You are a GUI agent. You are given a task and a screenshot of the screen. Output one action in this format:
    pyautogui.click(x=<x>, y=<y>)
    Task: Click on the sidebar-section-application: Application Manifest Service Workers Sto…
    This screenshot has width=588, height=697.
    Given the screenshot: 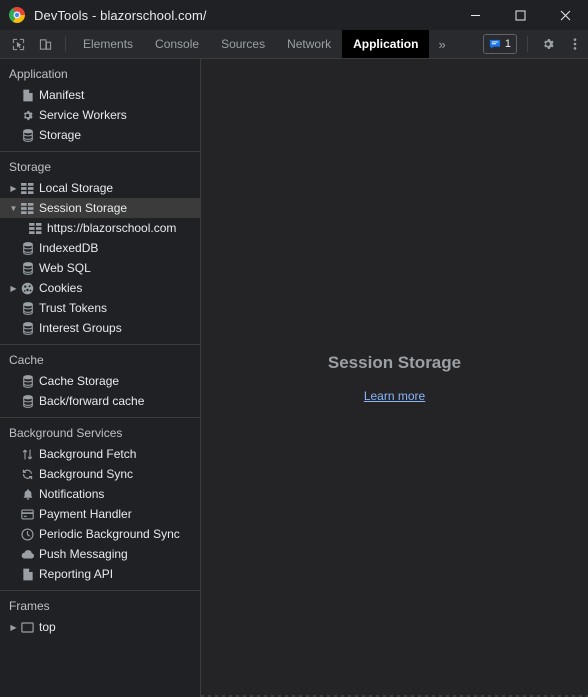 What is the action you would take?
    pyautogui.click(x=100, y=105)
    